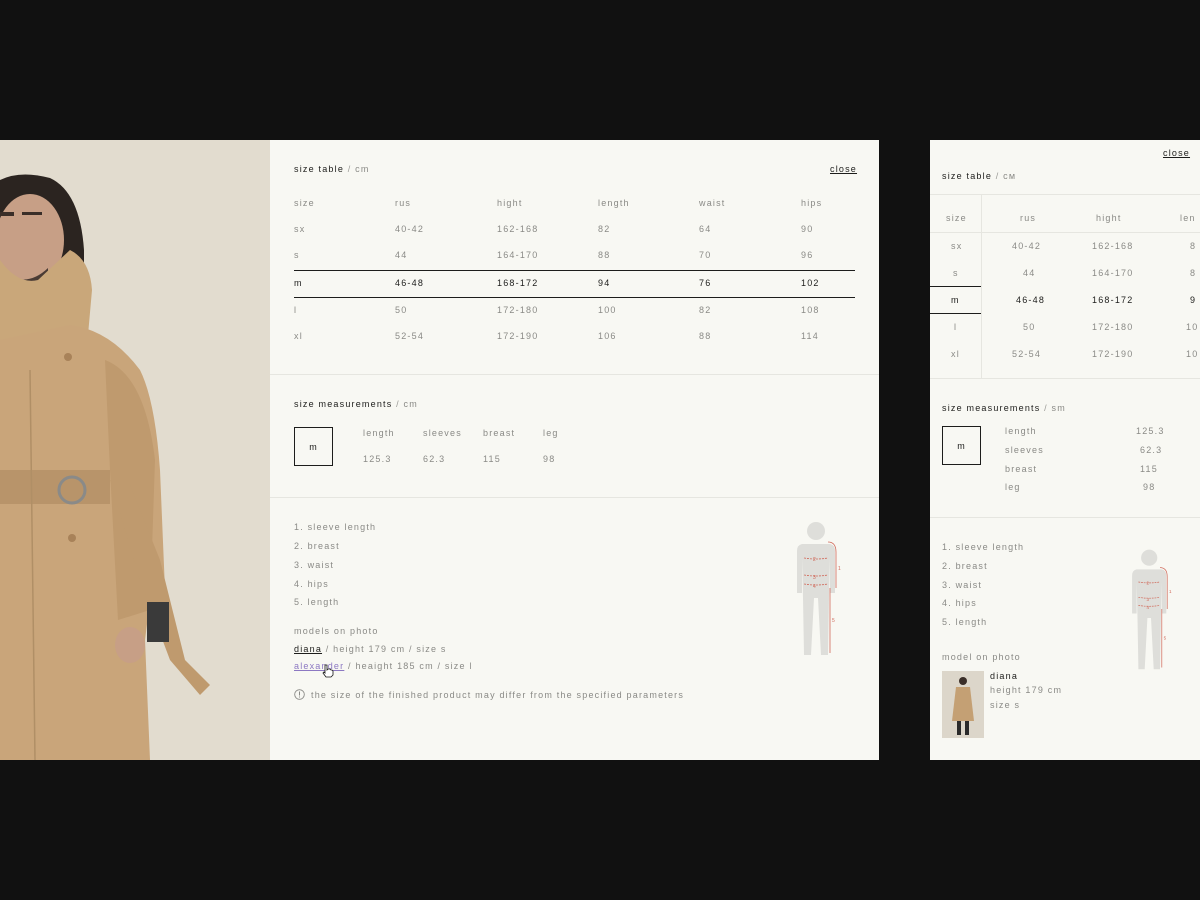  What do you see at coordinates (1024, 450) in the screenshot?
I see `mobile-measurement-label-sleeves: sleeves` at bounding box center [1024, 450].